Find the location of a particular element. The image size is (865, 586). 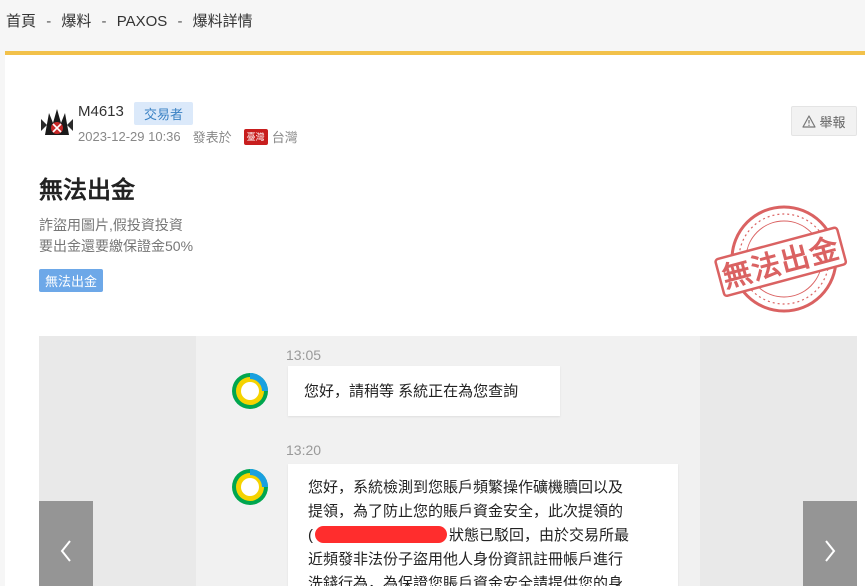

gallery-next-button is located at coordinates (830, 543).